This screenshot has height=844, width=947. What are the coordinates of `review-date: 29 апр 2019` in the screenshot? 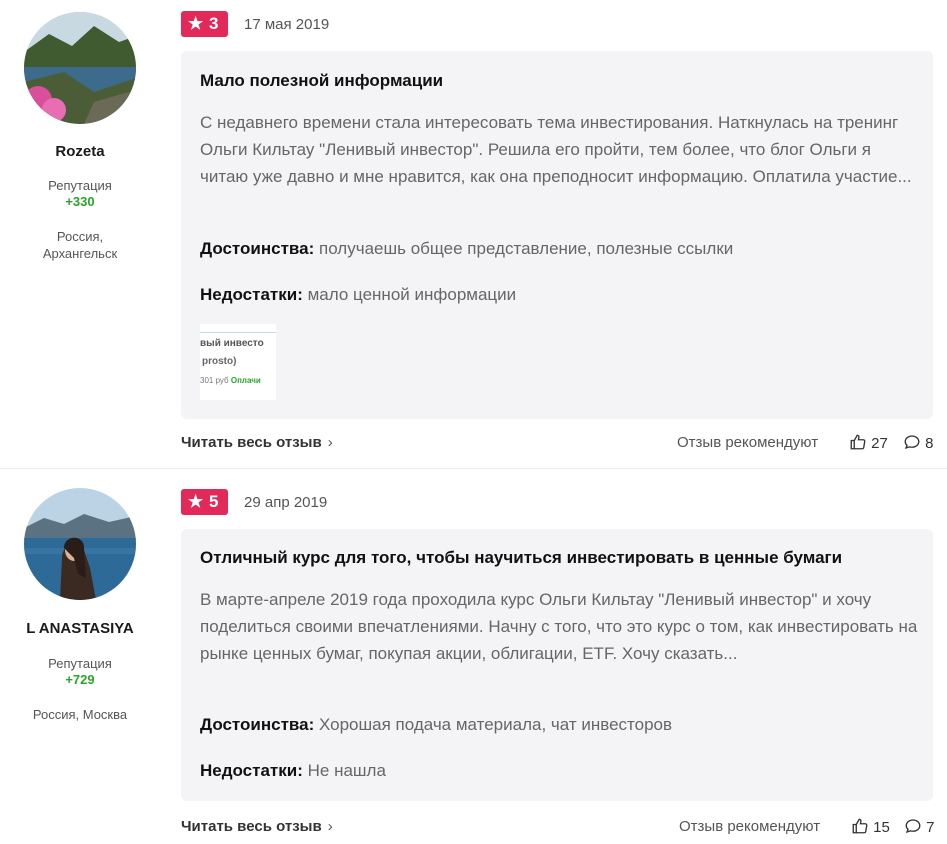 It's located at (286, 502).